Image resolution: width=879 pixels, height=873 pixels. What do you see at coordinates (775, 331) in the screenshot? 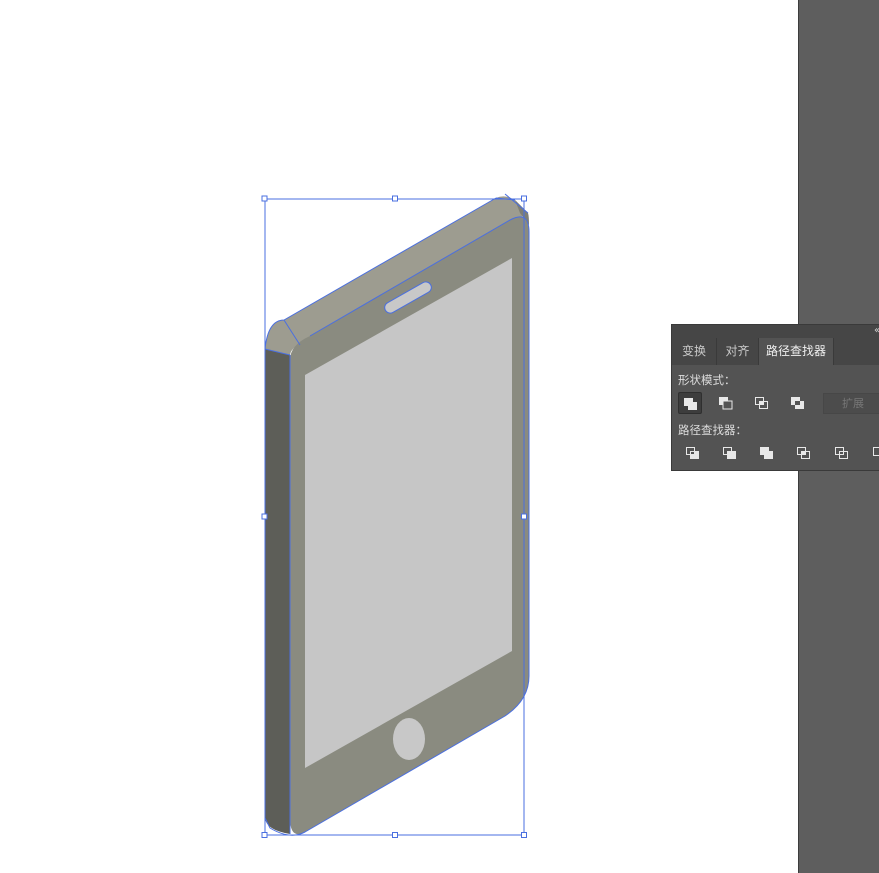
I see `panel-title-bar: ‹‹` at bounding box center [775, 331].